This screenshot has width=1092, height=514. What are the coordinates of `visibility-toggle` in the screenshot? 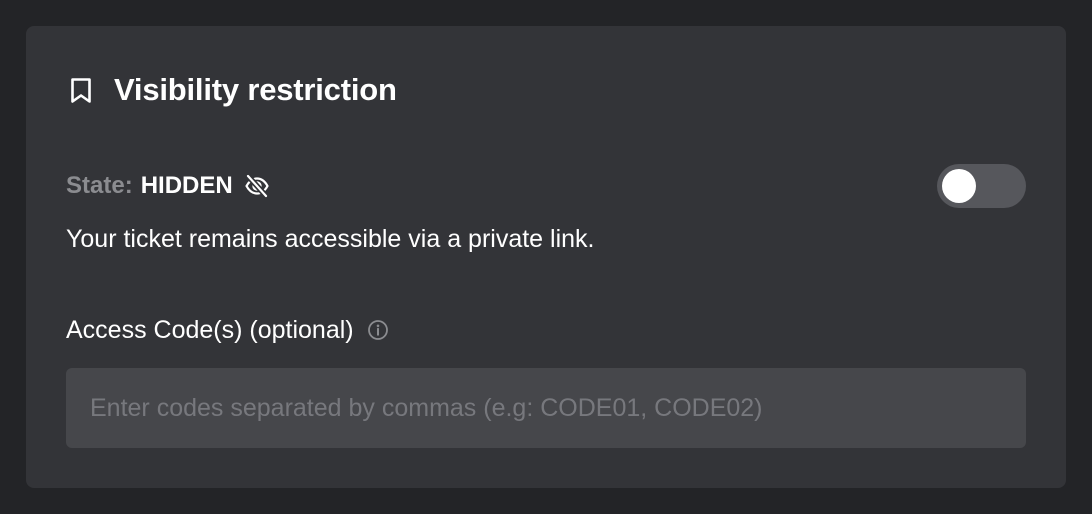 It's located at (981, 186).